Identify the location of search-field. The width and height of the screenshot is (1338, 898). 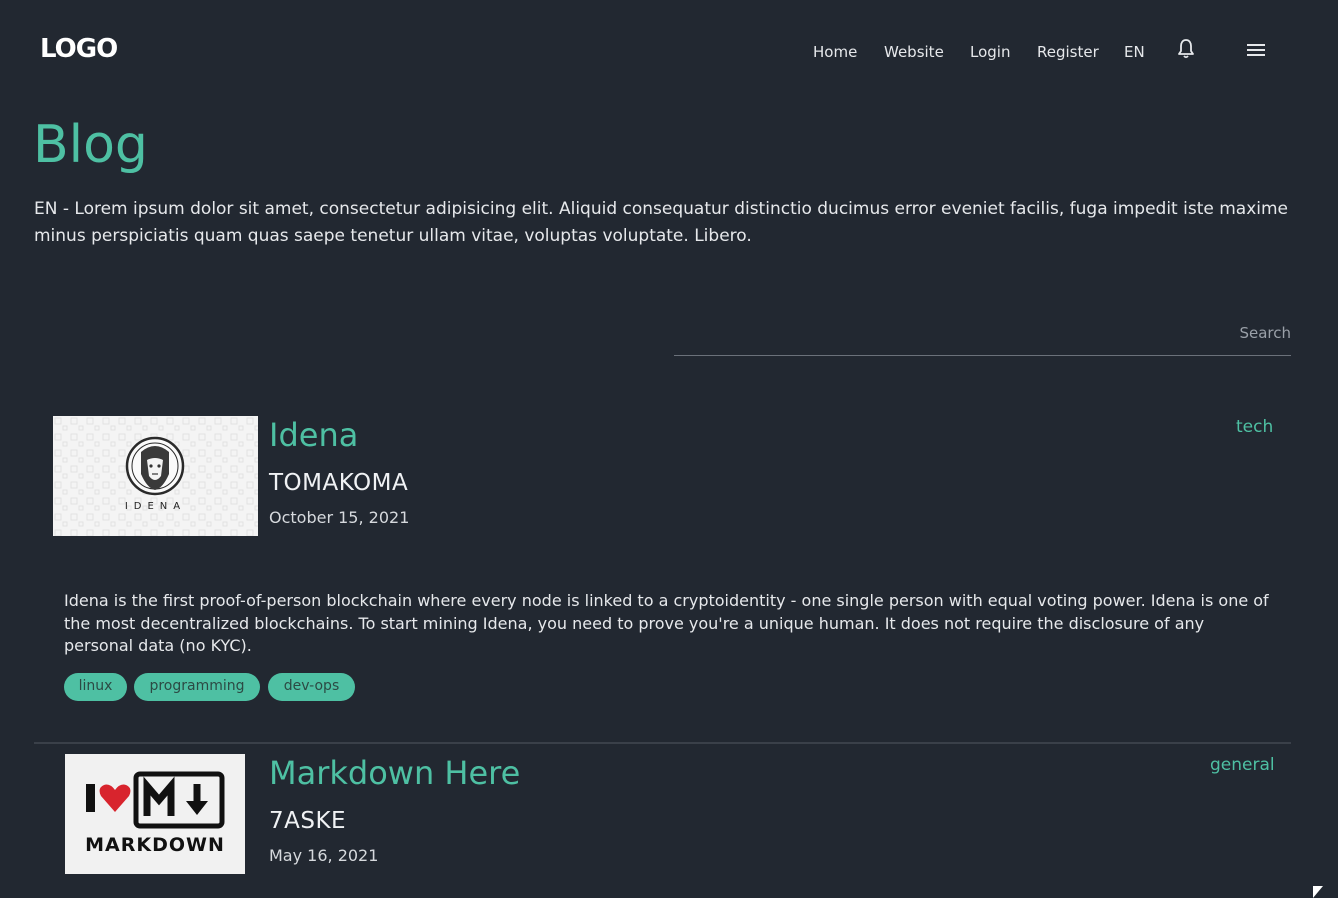
(982, 336).